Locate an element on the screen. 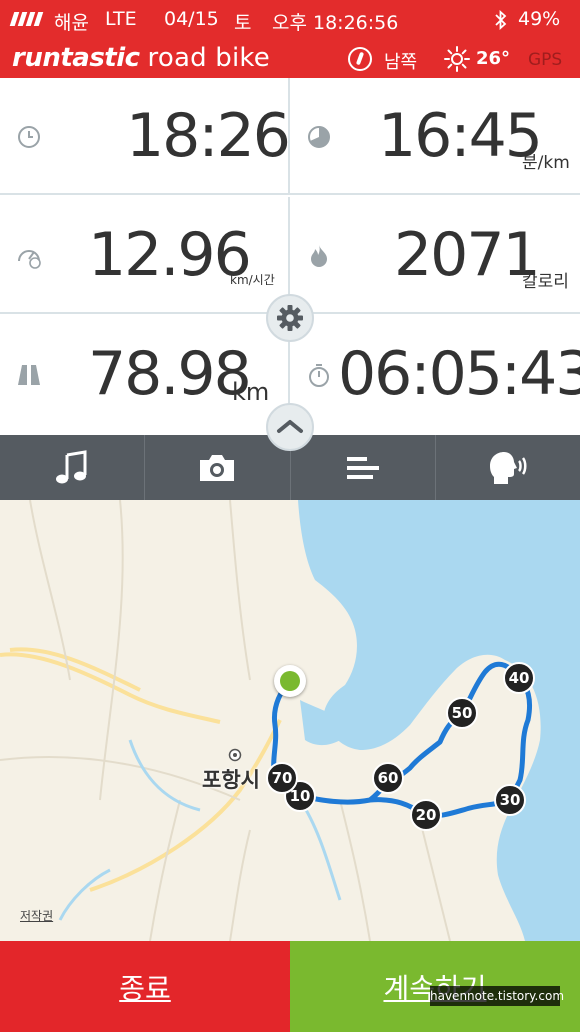 The height and width of the screenshot is (1032, 580). calories-value: 2071 is located at coordinates (467, 255).